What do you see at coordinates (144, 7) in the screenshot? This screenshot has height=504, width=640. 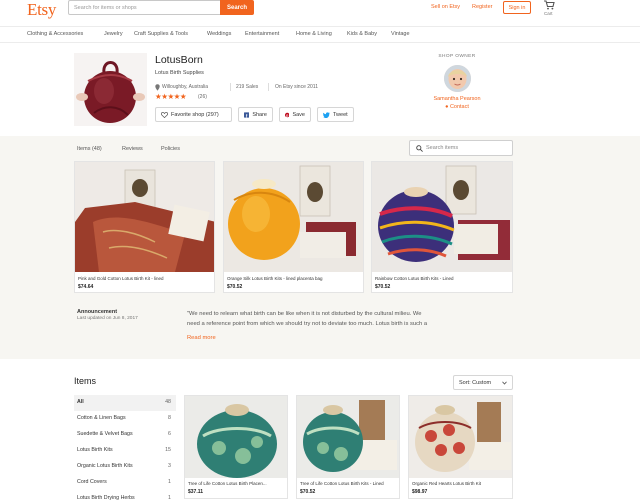 I see `search-input` at bounding box center [144, 7].